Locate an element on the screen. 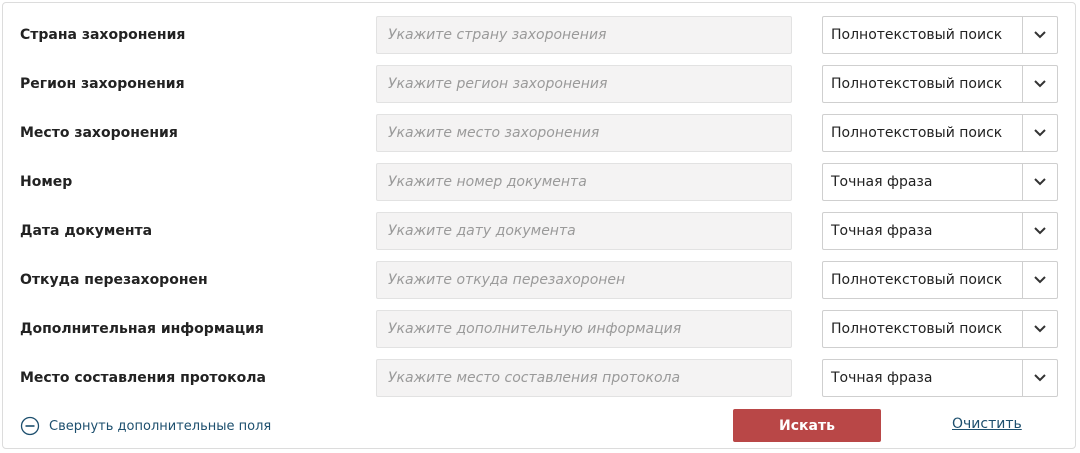 The height and width of the screenshot is (453, 1080). field-row-burial-region: Регион захоронения Полнотекстовый поиск is located at coordinates (540, 84).